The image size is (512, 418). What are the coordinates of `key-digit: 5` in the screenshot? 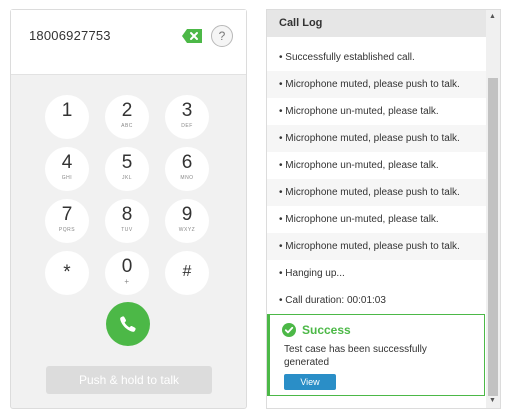 It's located at (127, 162).